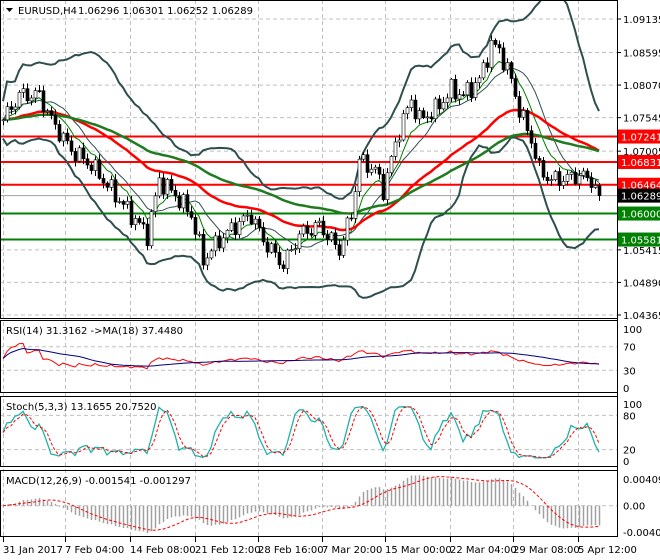 This screenshot has height=560, width=660. I want to click on time-tick-label: 21 Feb 12:00, so click(228, 550).